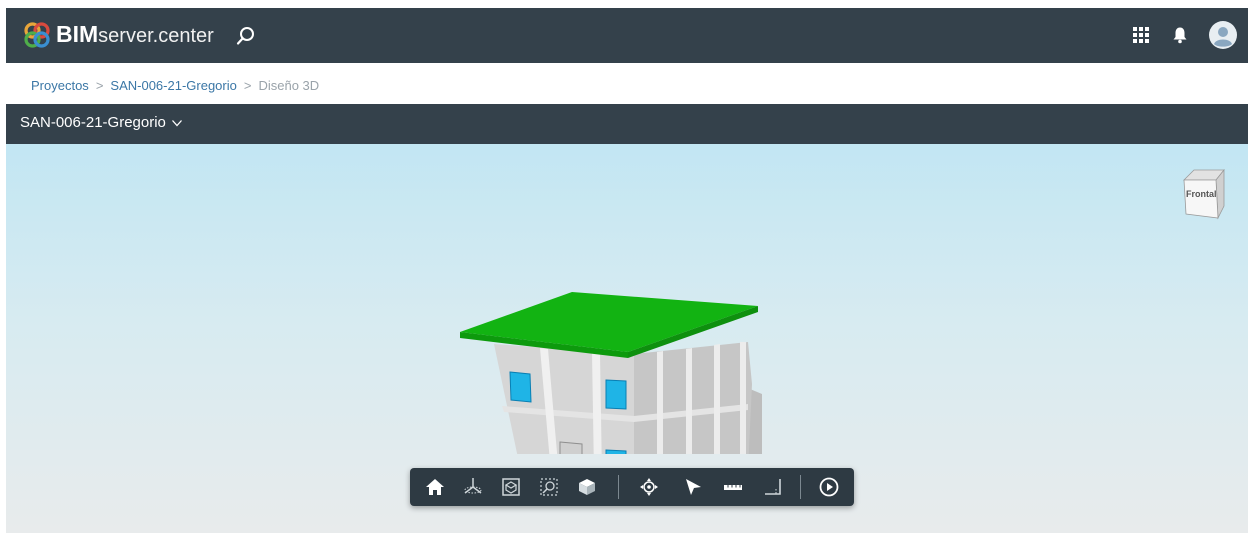  What do you see at coordinates (176, 122) in the screenshot?
I see `chevron-down-icon` at bounding box center [176, 122].